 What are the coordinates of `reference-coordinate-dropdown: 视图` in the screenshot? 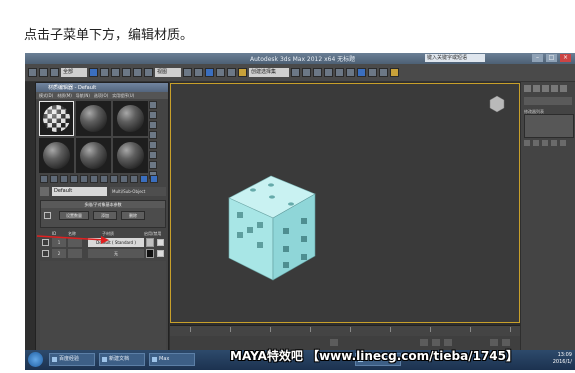 It's located at (168, 72).